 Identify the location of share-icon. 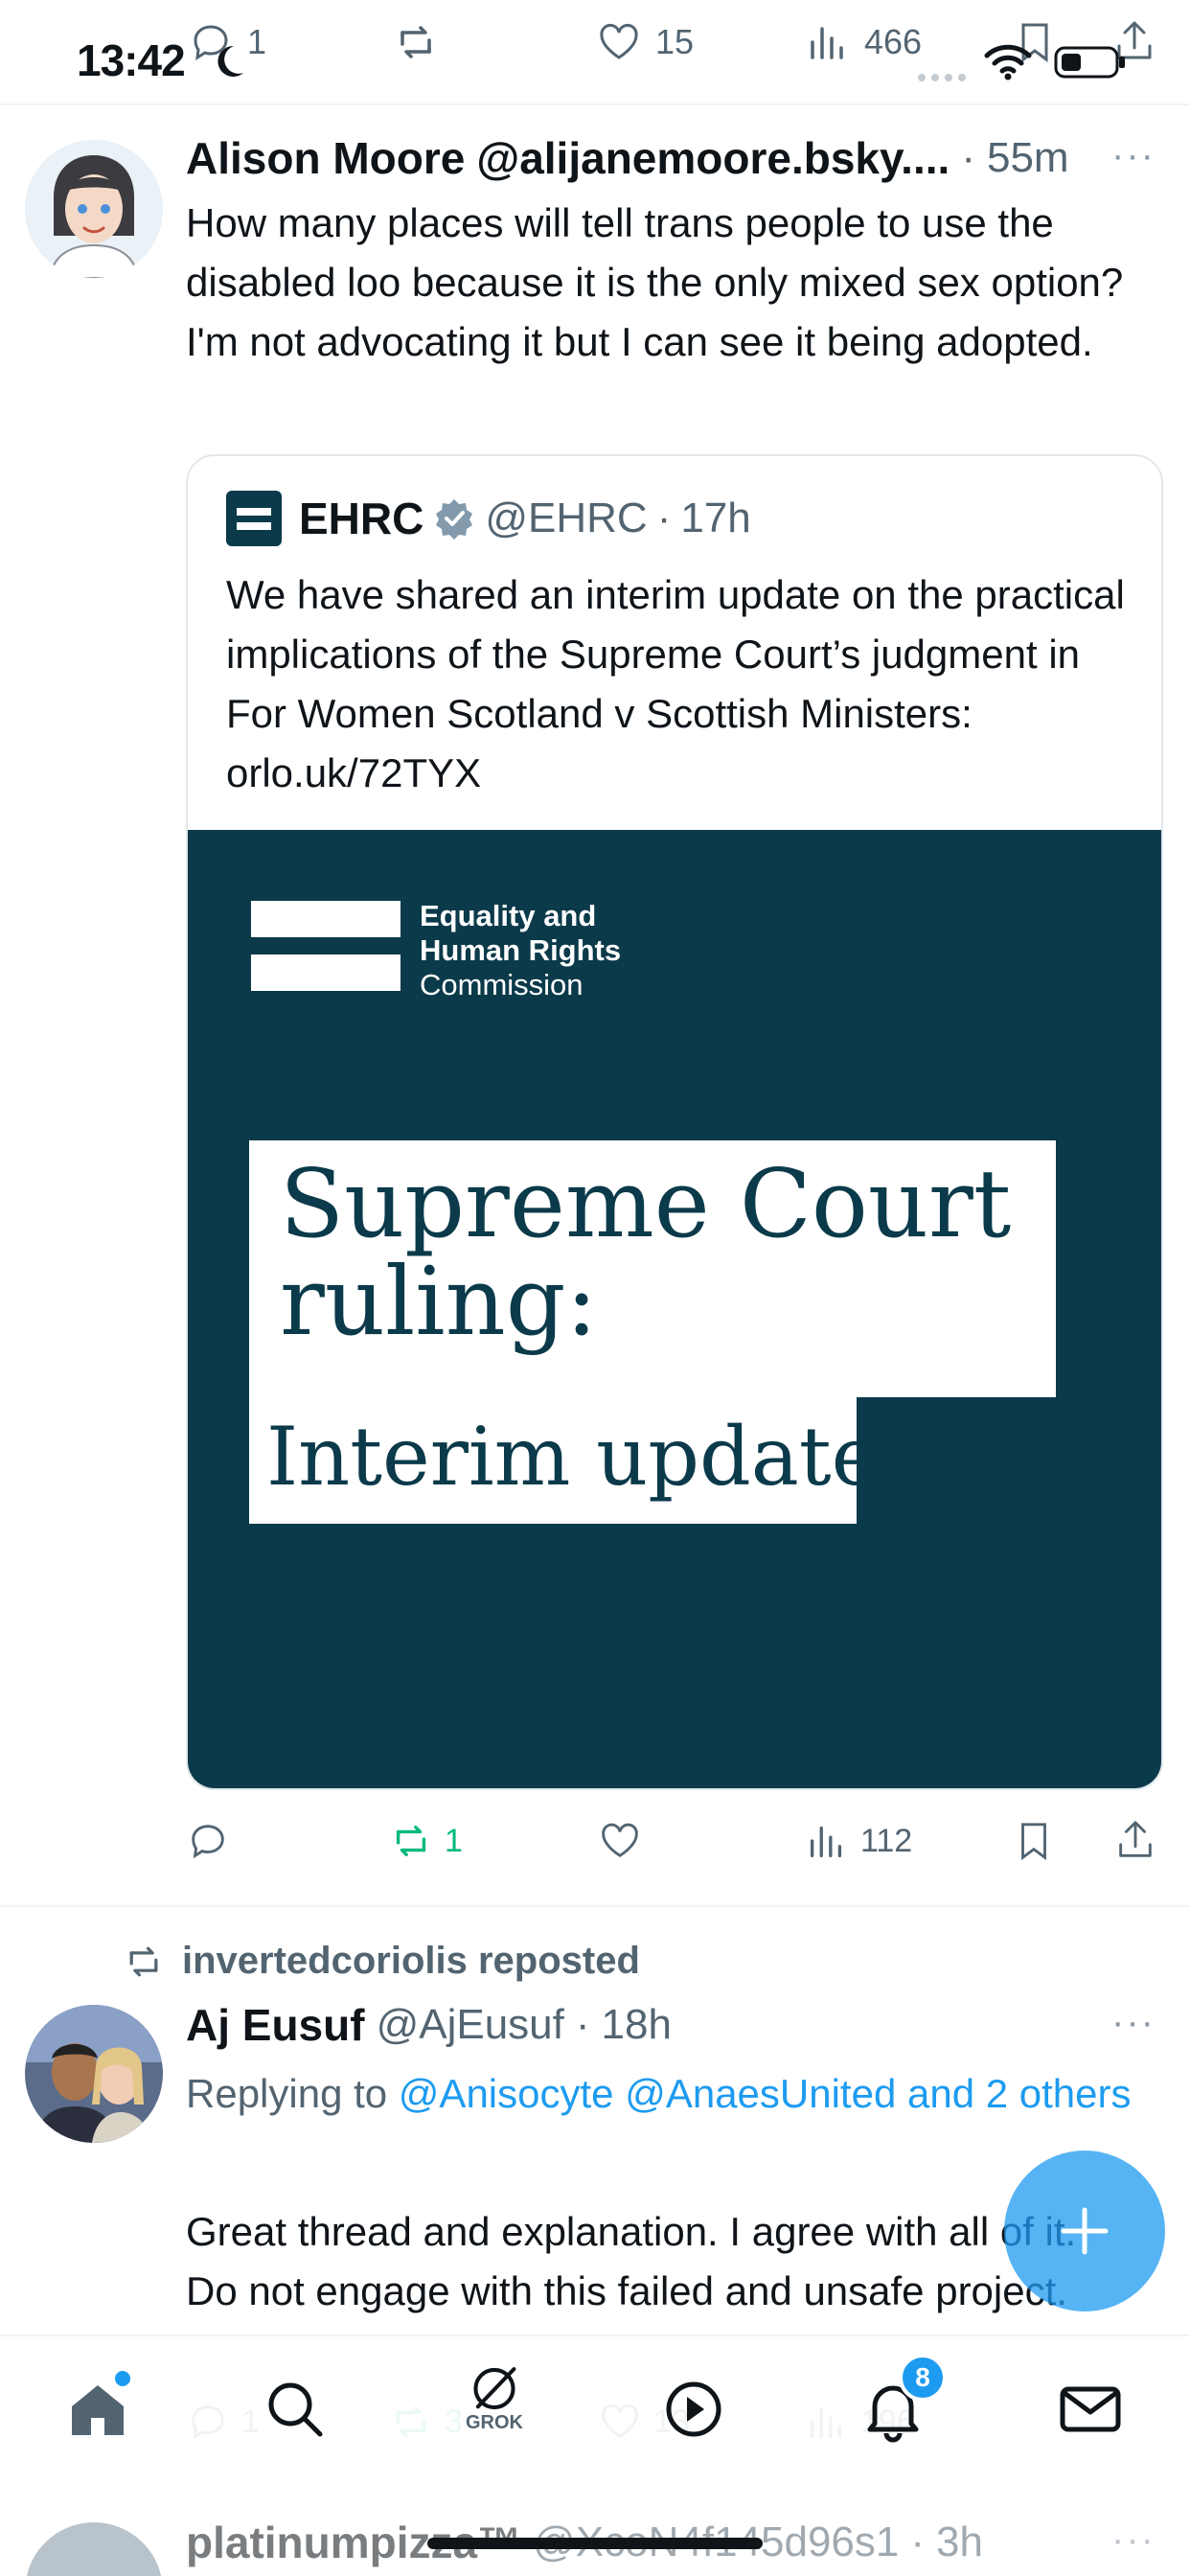
(1135, 1839).